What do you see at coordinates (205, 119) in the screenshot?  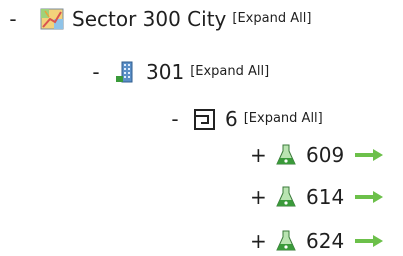 I see `floor-plan-icon` at bounding box center [205, 119].